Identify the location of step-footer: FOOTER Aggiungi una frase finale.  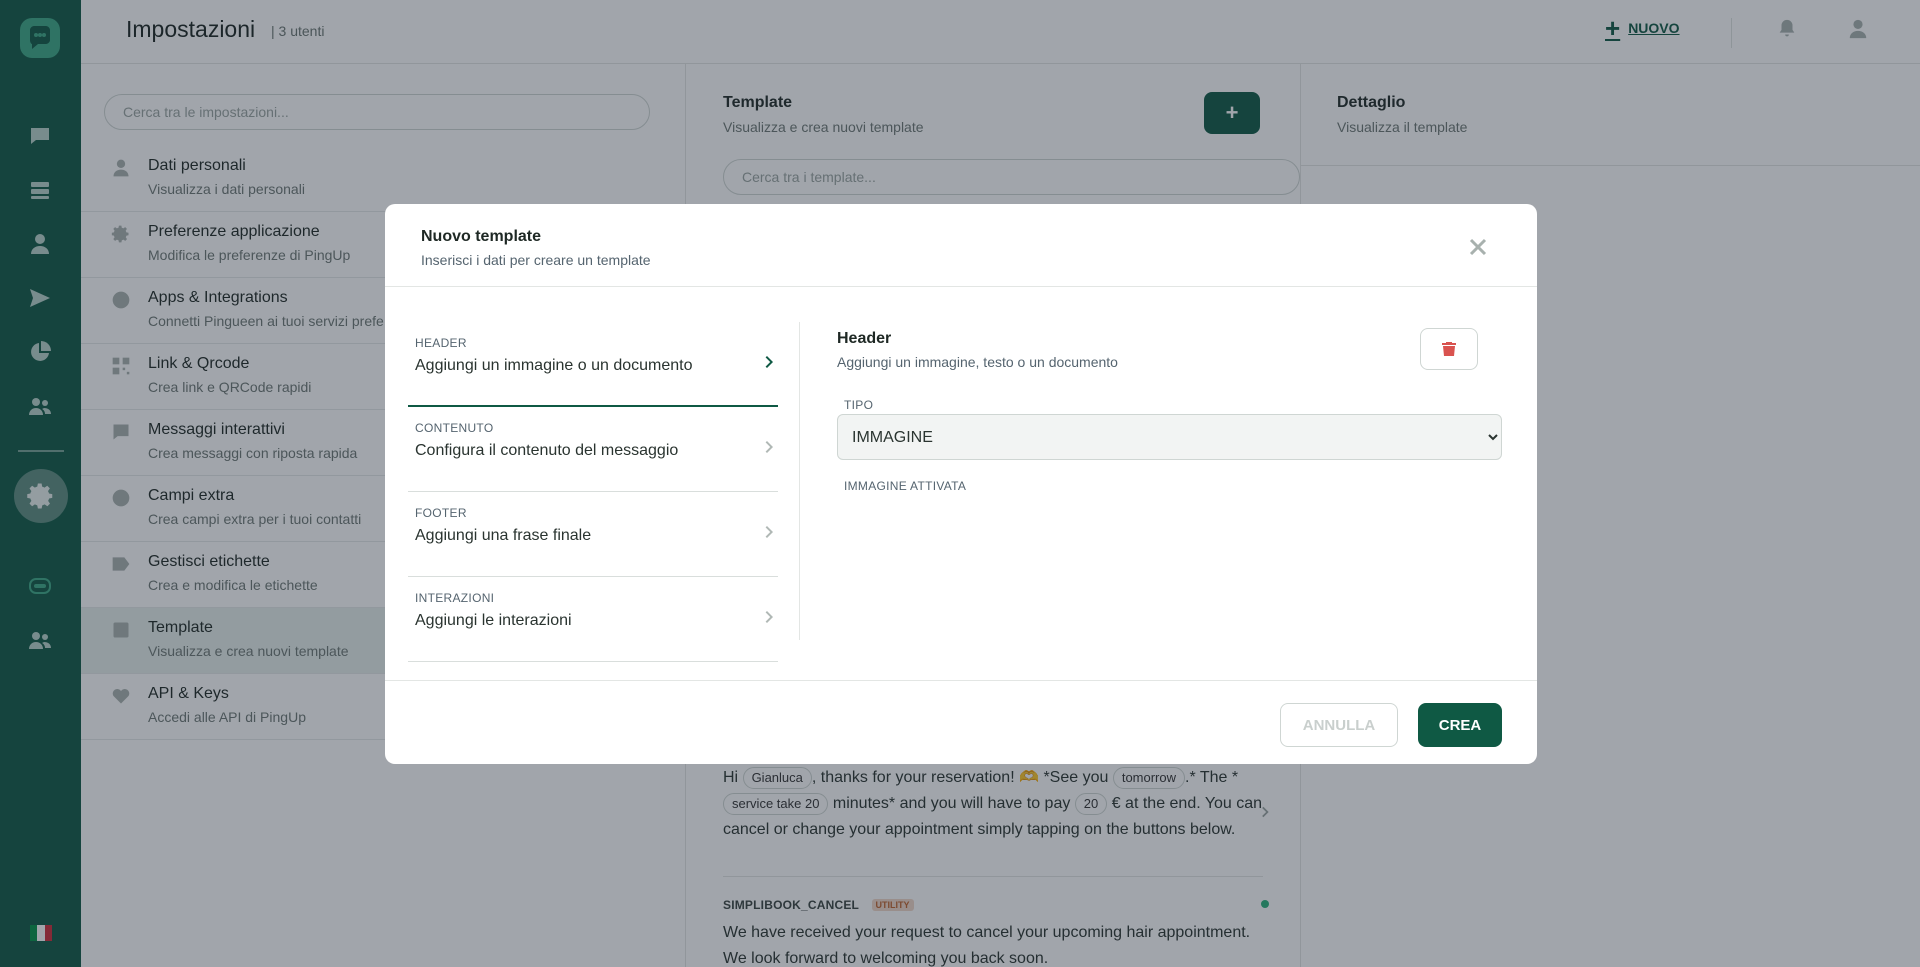
(593, 534).